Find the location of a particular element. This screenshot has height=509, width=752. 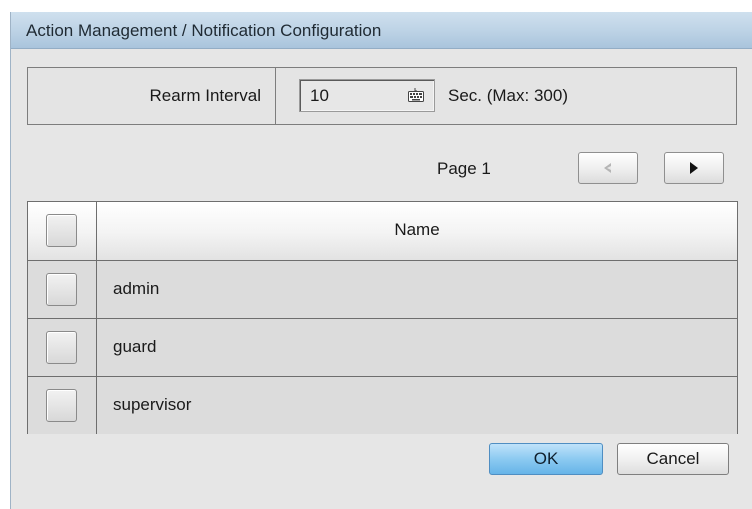

select-all-checkbox is located at coordinates (61, 230).